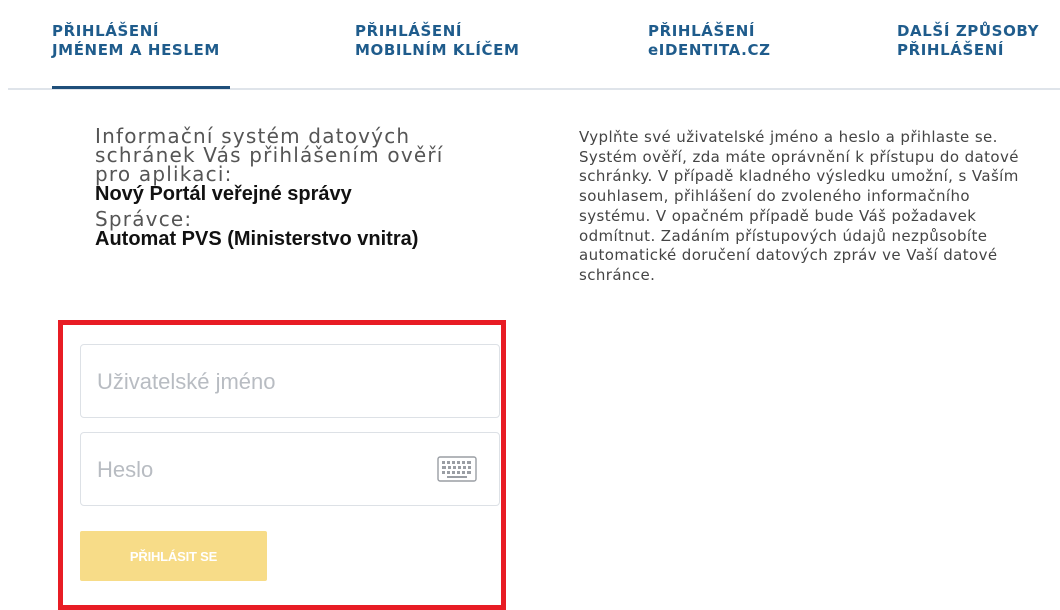 The image size is (1060, 610). I want to click on tab-label-line2: PŘIHLÁŠENÍ, so click(951, 50).